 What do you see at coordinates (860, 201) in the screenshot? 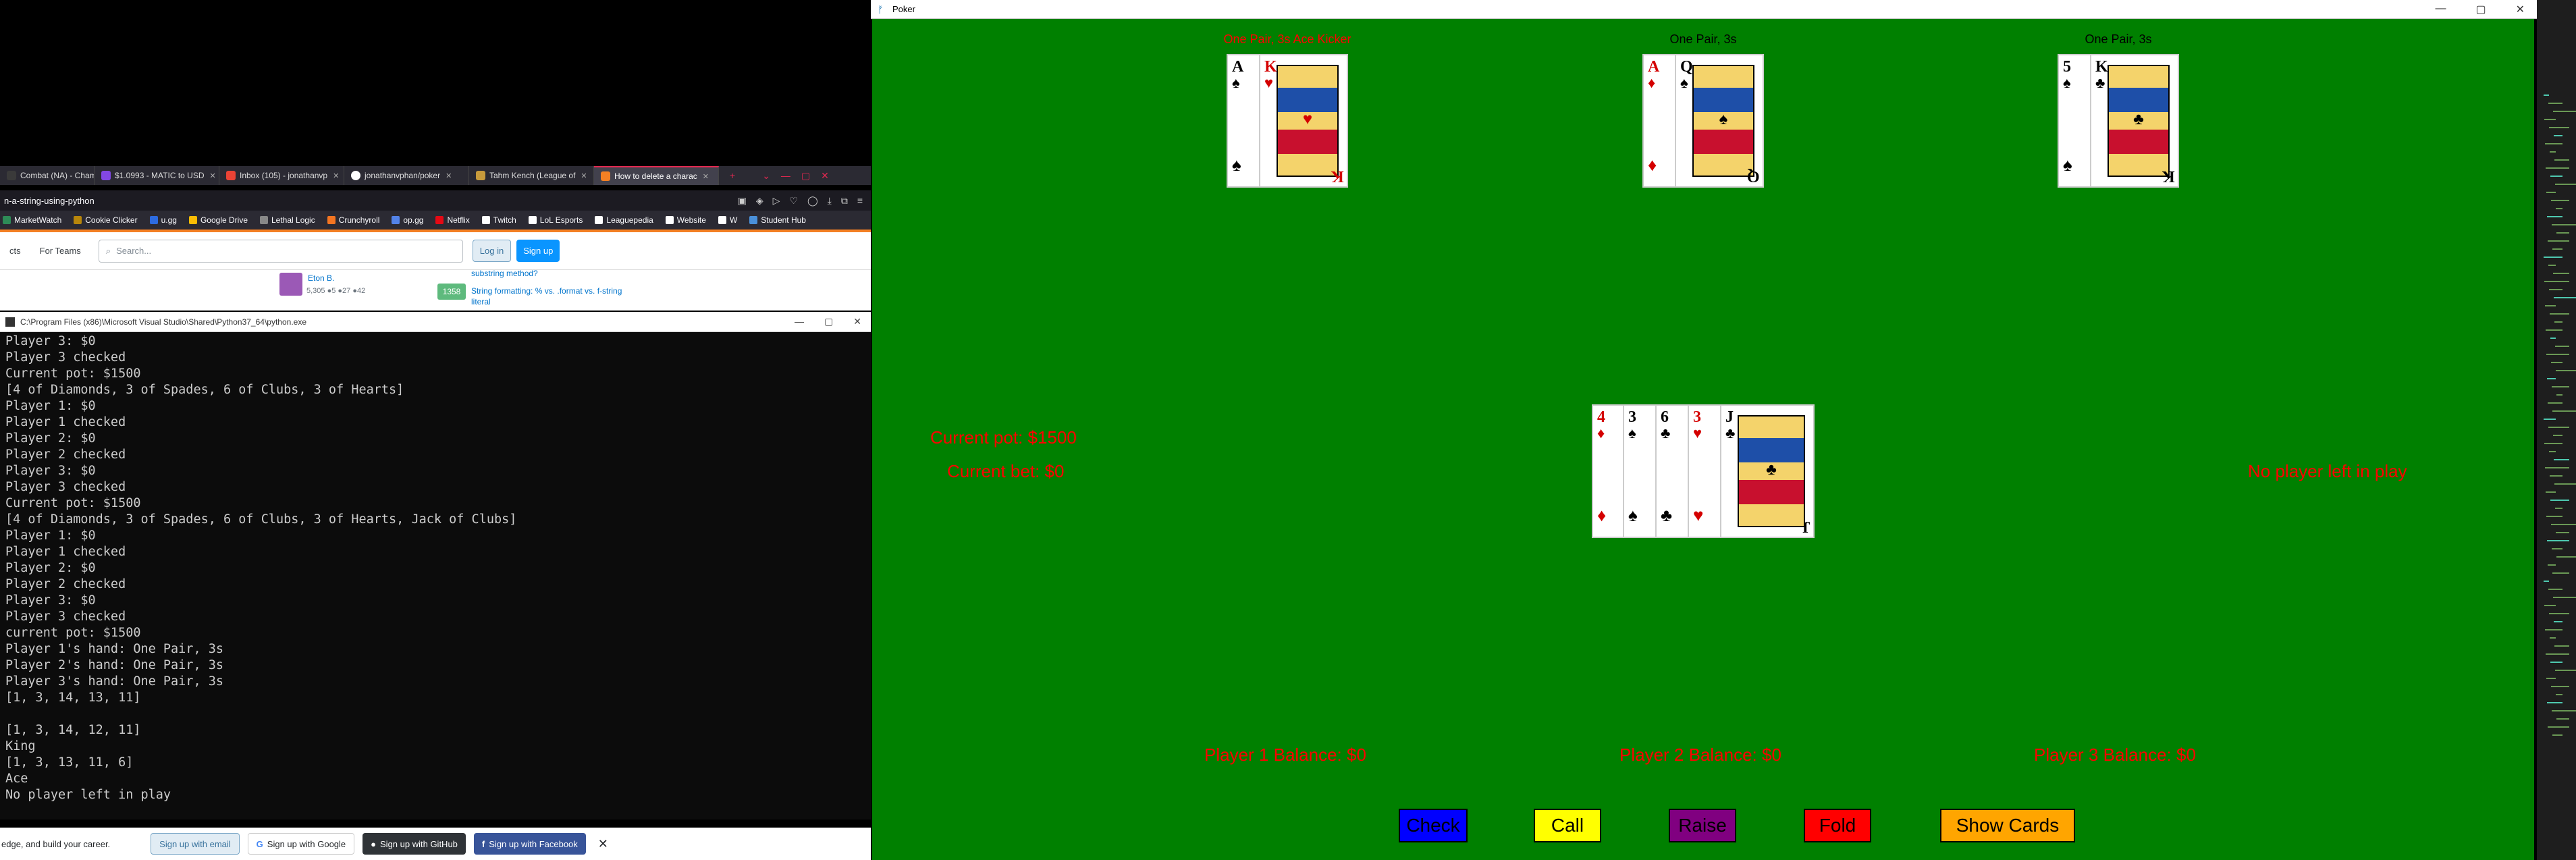
I see `menu-icon: ≡` at bounding box center [860, 201].